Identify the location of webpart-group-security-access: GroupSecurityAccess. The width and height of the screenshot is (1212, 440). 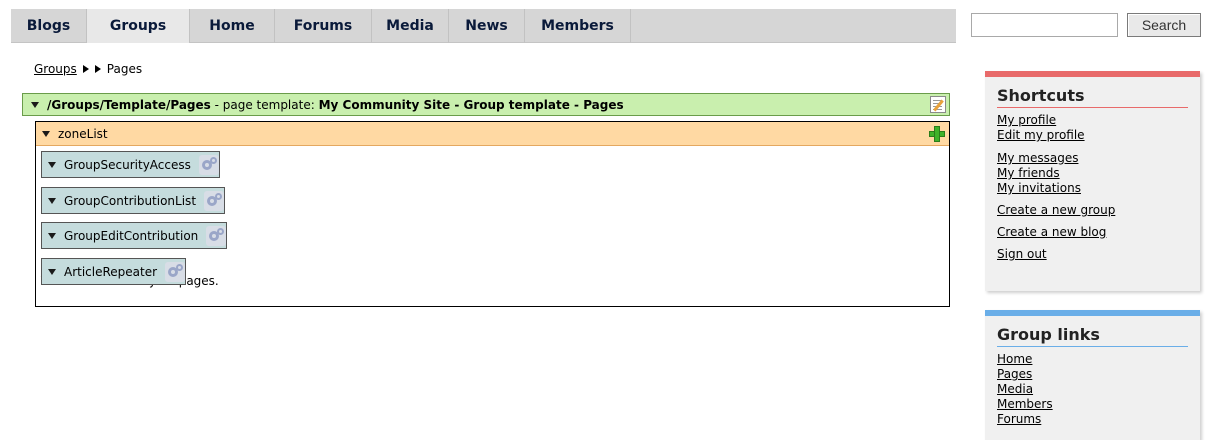
(130, 164).